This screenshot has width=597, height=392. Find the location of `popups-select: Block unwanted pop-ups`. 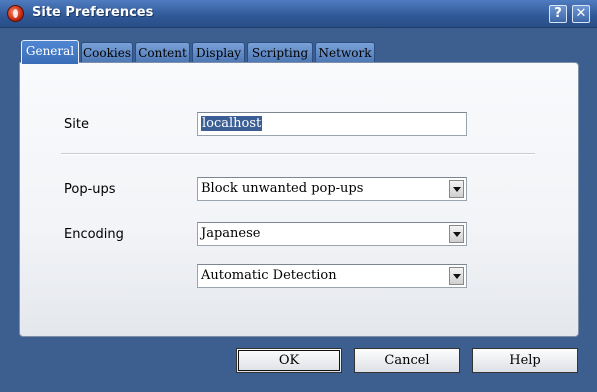

popups-select: Block unwanted pop-ups is located at coordinates (332, 189).